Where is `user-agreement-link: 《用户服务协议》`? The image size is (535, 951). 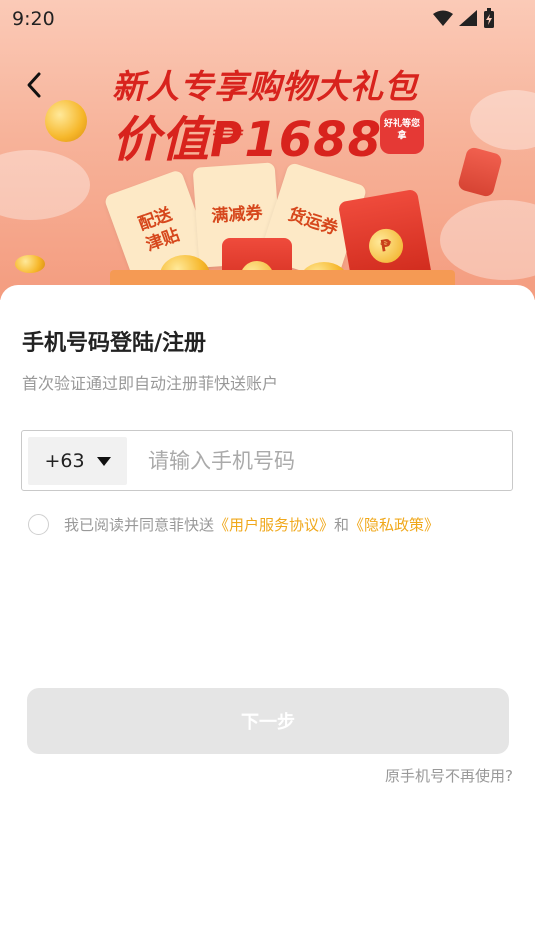 user-agreement-link: 《用户服务协议》 is located at coordinates (274, 524).